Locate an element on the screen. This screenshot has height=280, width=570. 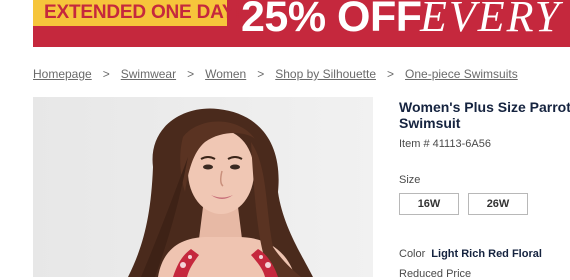
breadcrumb-women: Women is located at coordinates (225, 74).